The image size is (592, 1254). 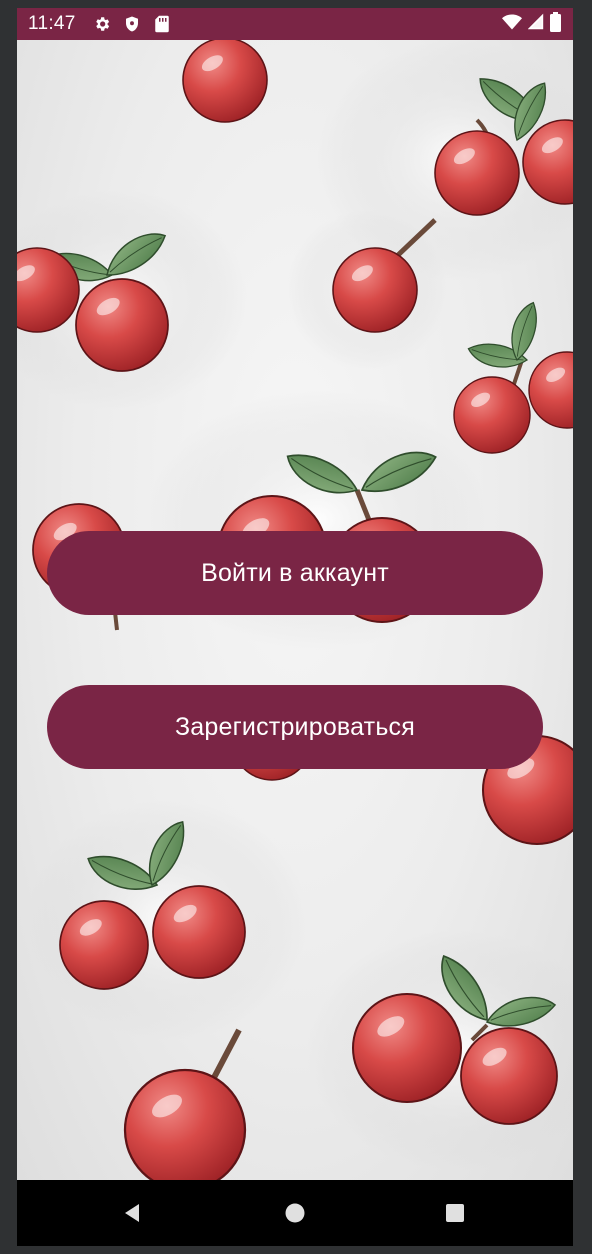 What do you see at coordinates (295, 727) in the screenshot?
I see `register-button: Зарегистрироваться` at bounding box center [295, 727].